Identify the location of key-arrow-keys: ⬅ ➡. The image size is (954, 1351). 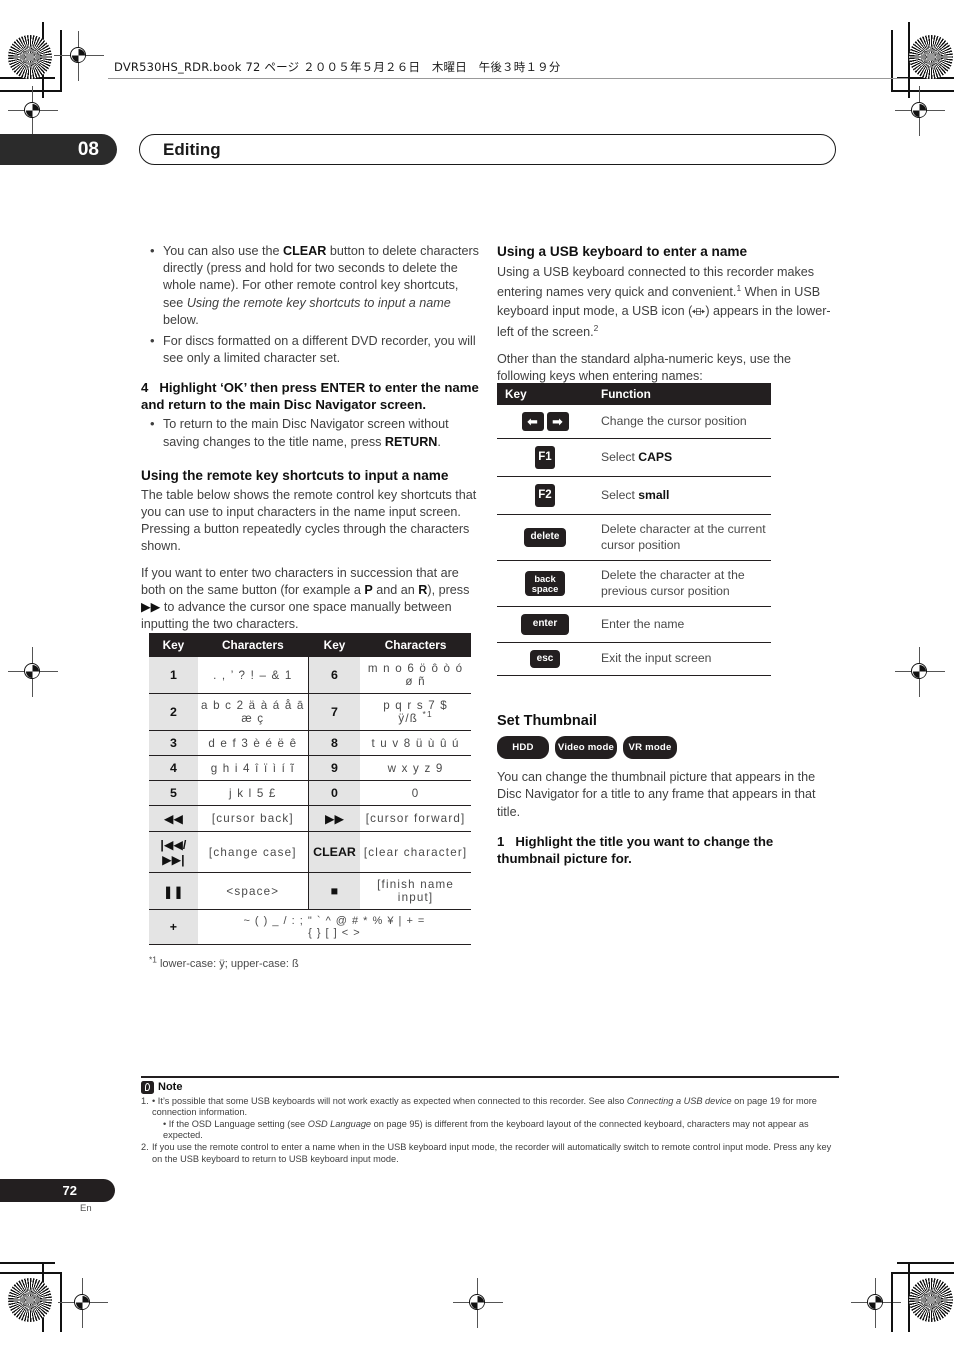
(545, 422).